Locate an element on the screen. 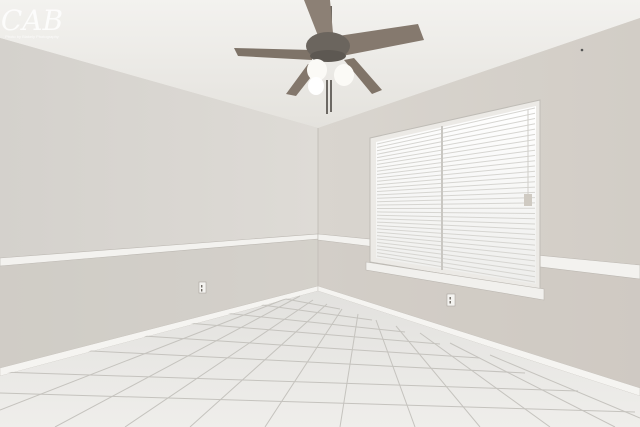  fan-light-right is located at coordinates (344, 75).